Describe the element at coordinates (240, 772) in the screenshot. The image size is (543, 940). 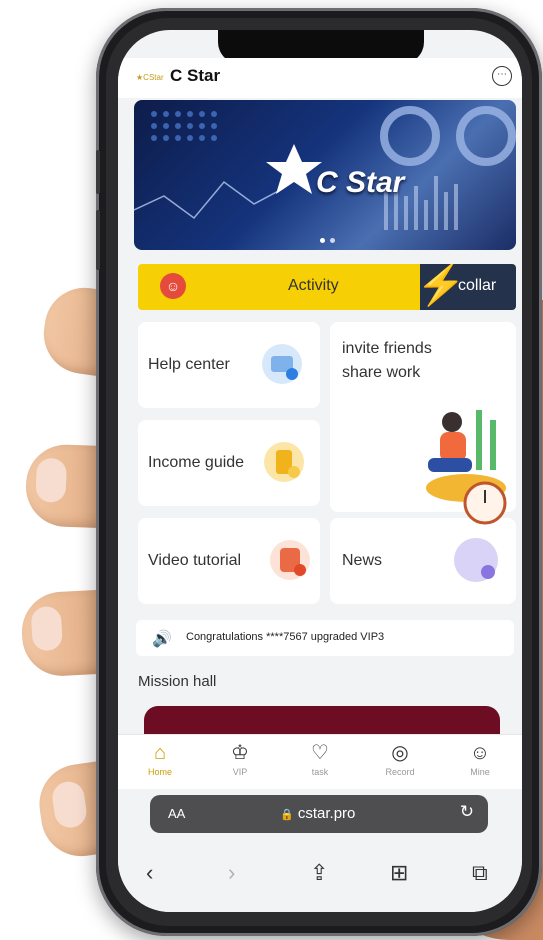
I see `tab-label: VIP` at that location.